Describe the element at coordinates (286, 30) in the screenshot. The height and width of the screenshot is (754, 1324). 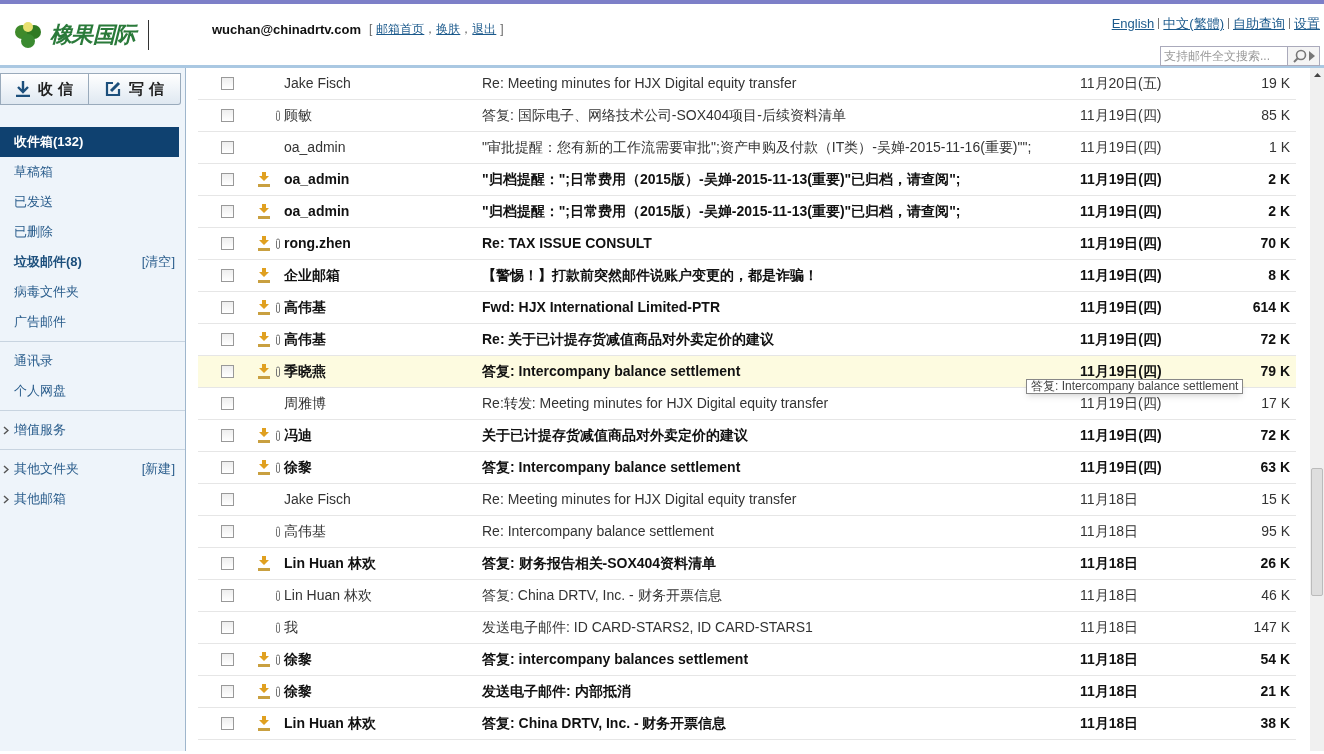
I see `account-email: wuchan@chinadrtv.com` at that location.